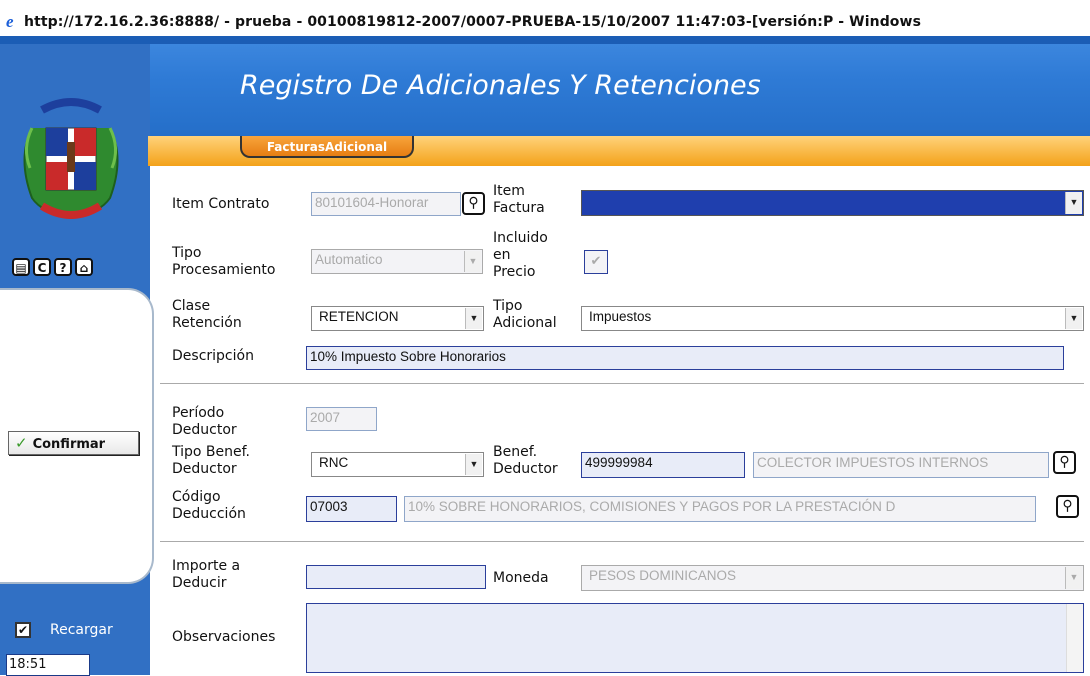 This screenshot has width=1090, height=676. I want to click on tipo-adicional-select: Impuestos ▼, so click(832, 318).